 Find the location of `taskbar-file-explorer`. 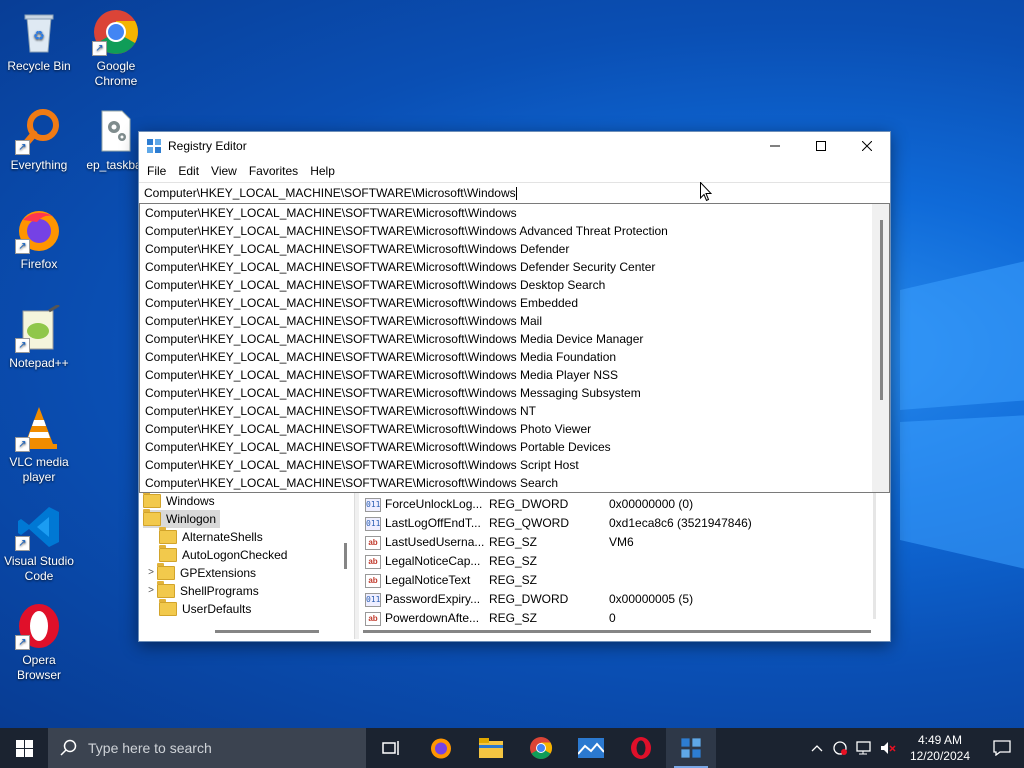

taskbar-file-explorer is located at coordinates (491, 748).